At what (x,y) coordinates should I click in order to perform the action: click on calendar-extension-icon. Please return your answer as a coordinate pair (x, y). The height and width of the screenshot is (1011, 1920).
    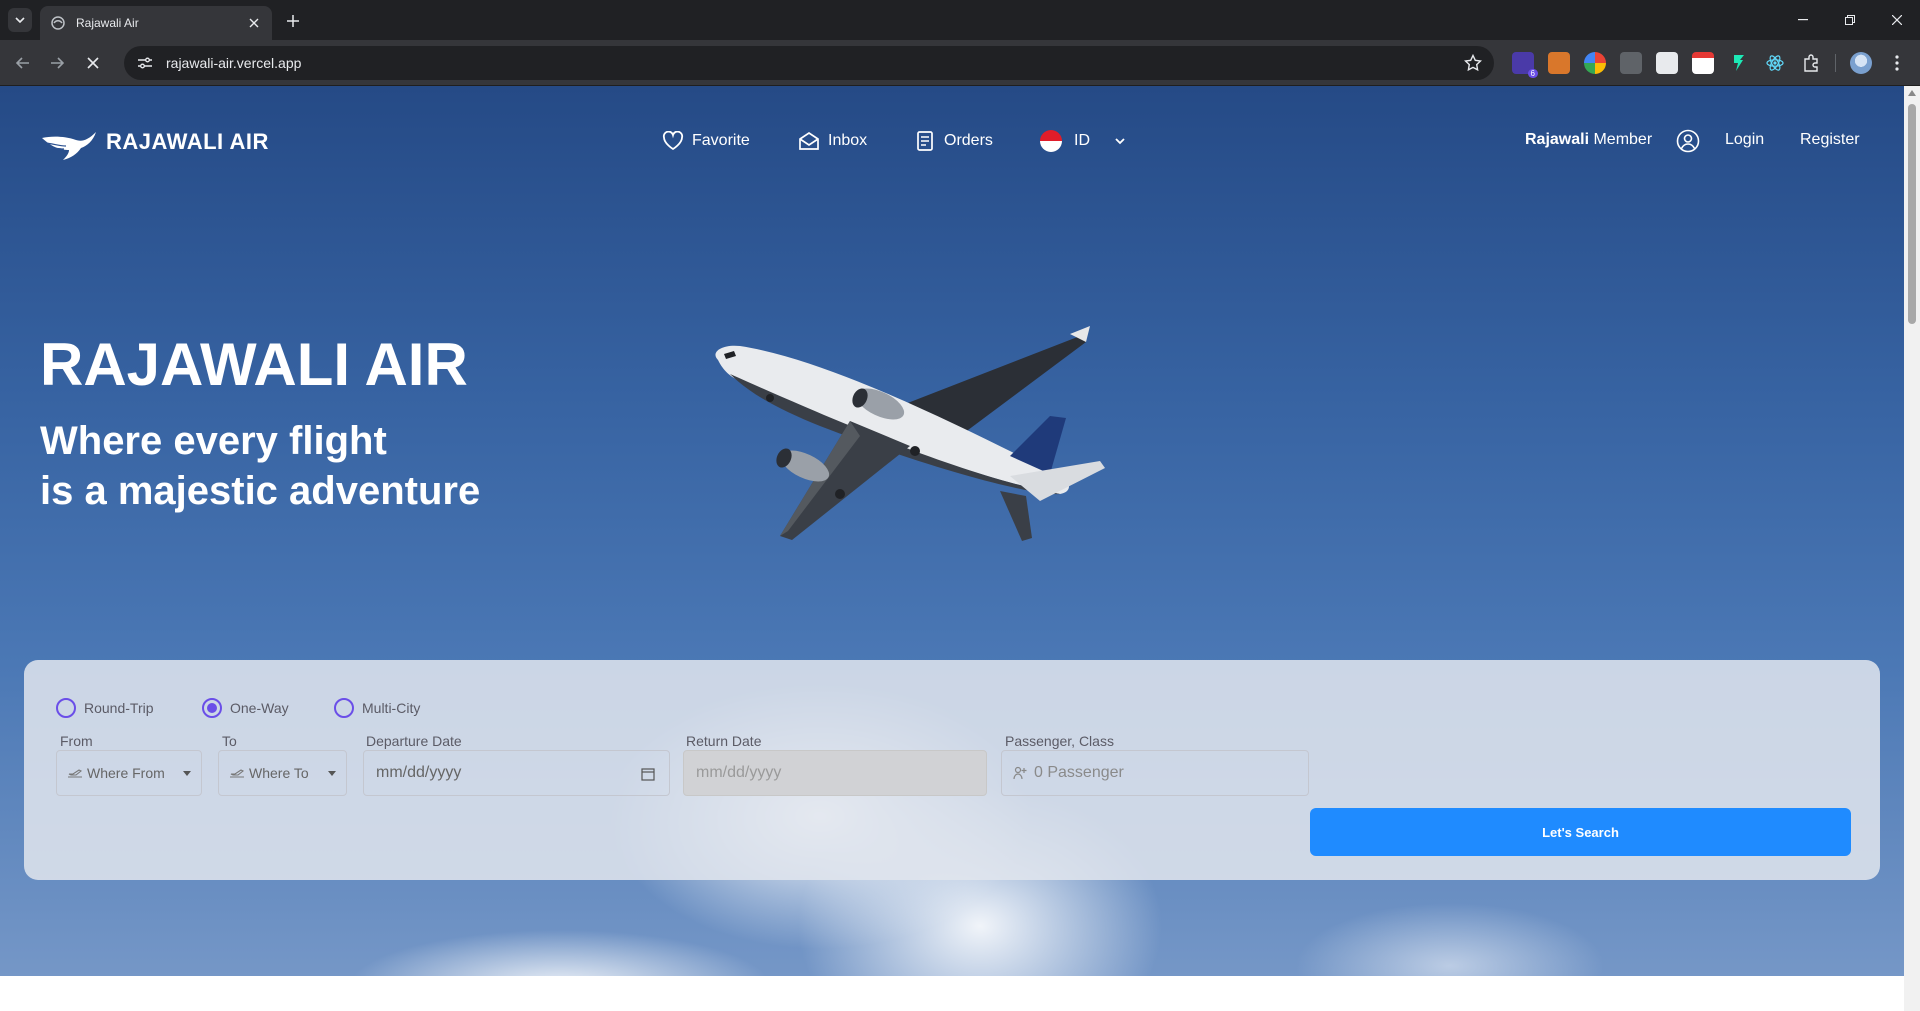
    Looking at the image, I should click on (1703, 63).